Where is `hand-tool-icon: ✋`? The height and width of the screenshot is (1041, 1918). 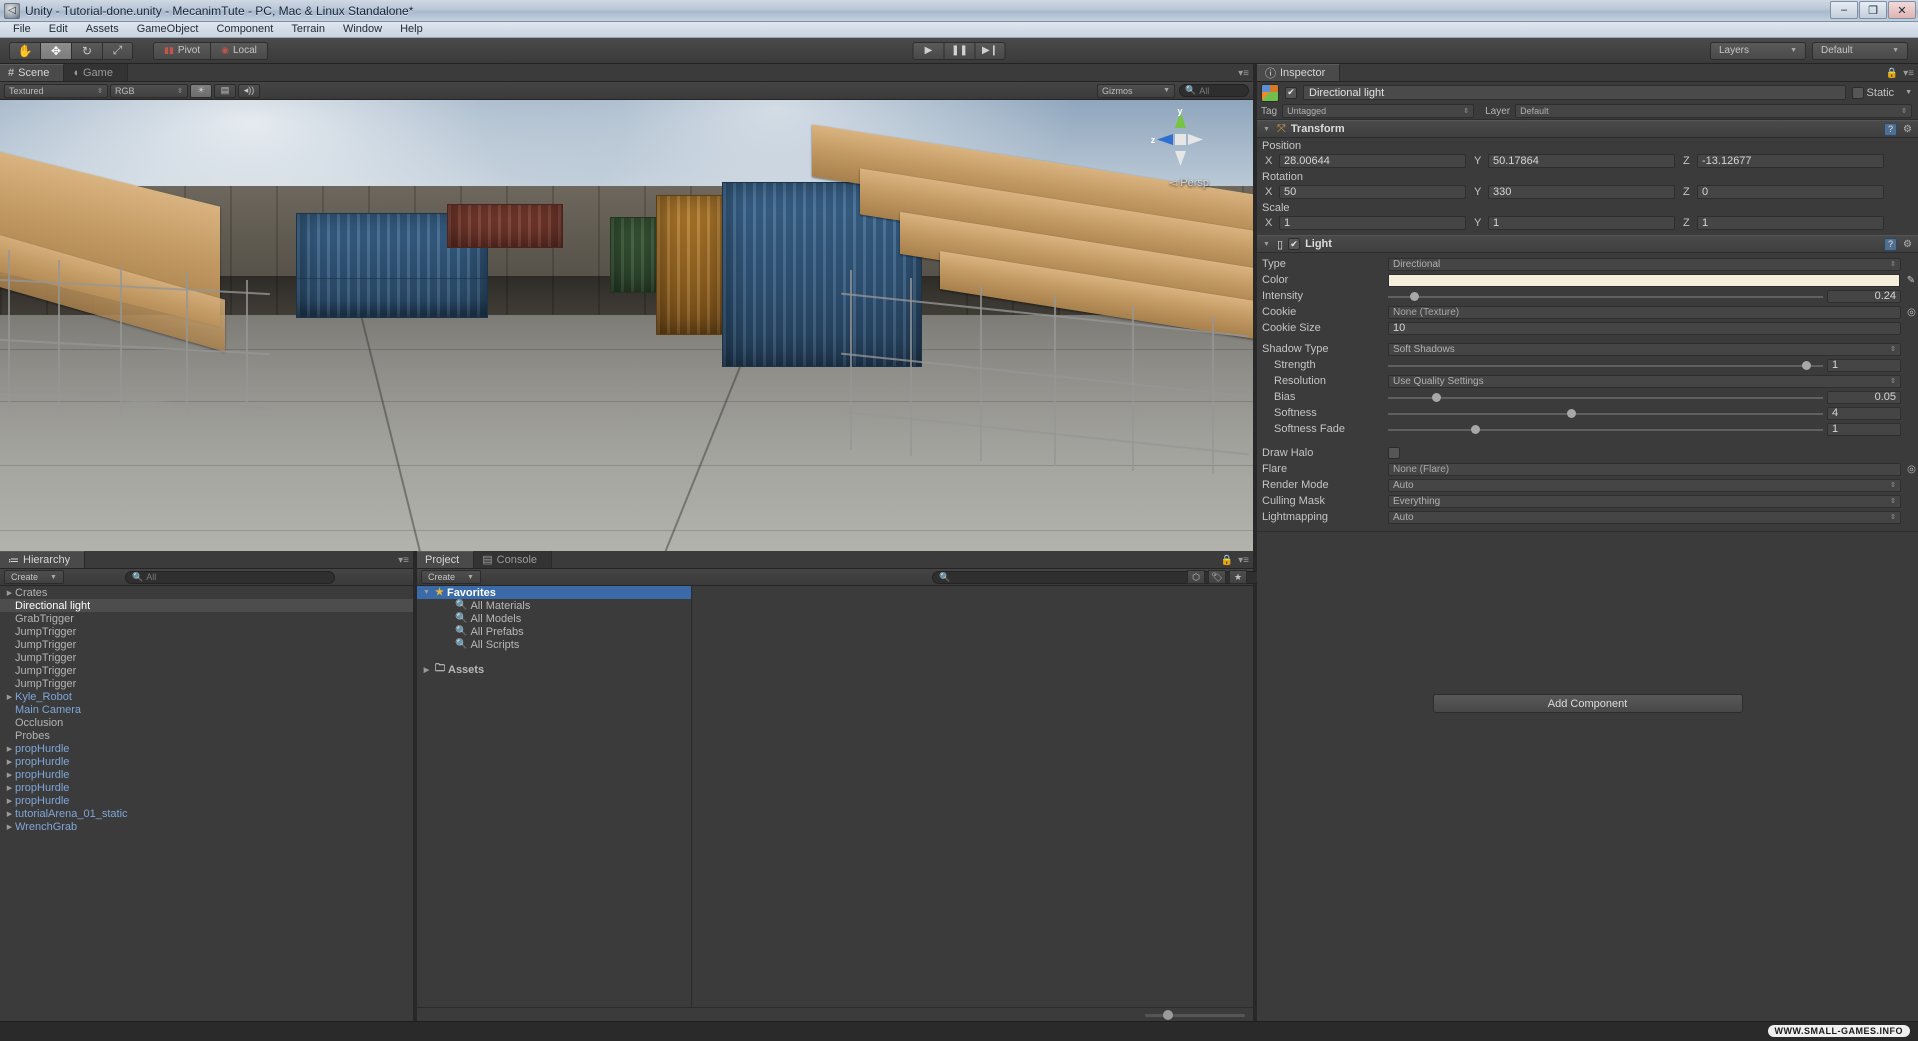 hand-tool-icon: ✋ is located at coordinates (24, 50).